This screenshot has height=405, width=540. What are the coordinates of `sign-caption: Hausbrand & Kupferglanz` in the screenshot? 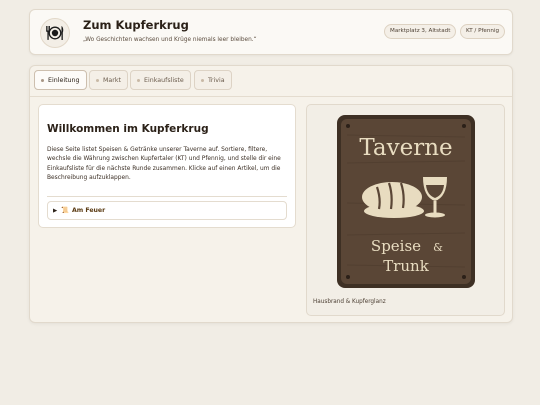 It's located at (349, 302).